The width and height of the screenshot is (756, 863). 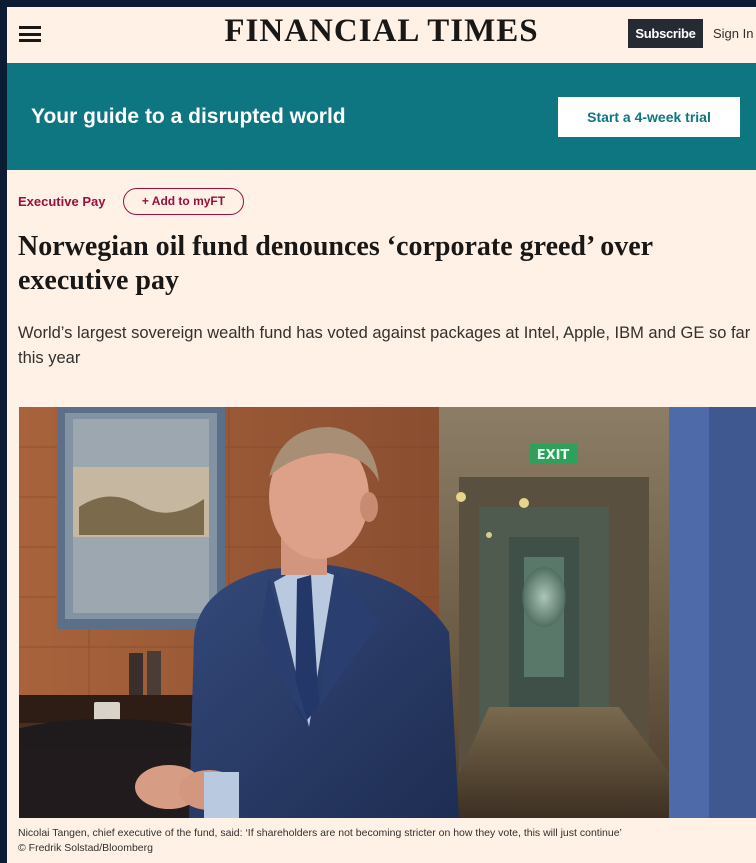 I want to click on photo-credit: © Fredrik Solstad/Bloomberg, so click(x=85, y=848).